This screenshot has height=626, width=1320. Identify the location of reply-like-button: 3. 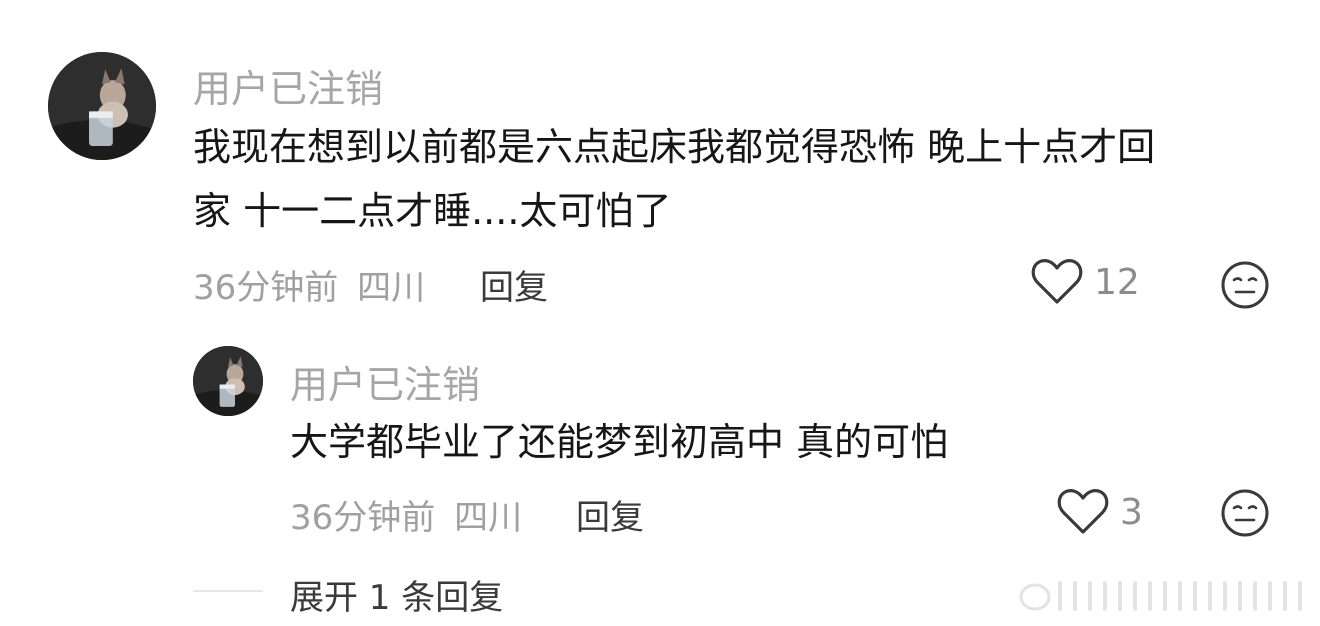
(1099, 512).